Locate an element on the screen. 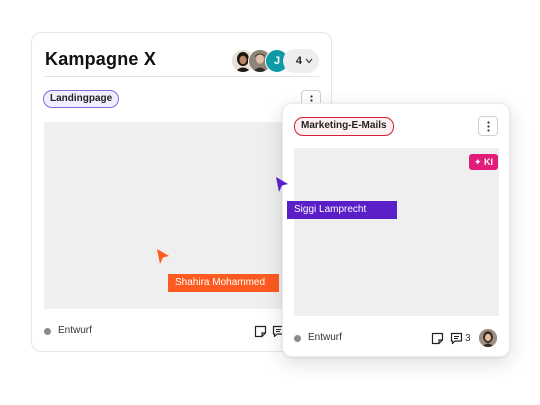  more-options-button is located at coordinates (488, 126).